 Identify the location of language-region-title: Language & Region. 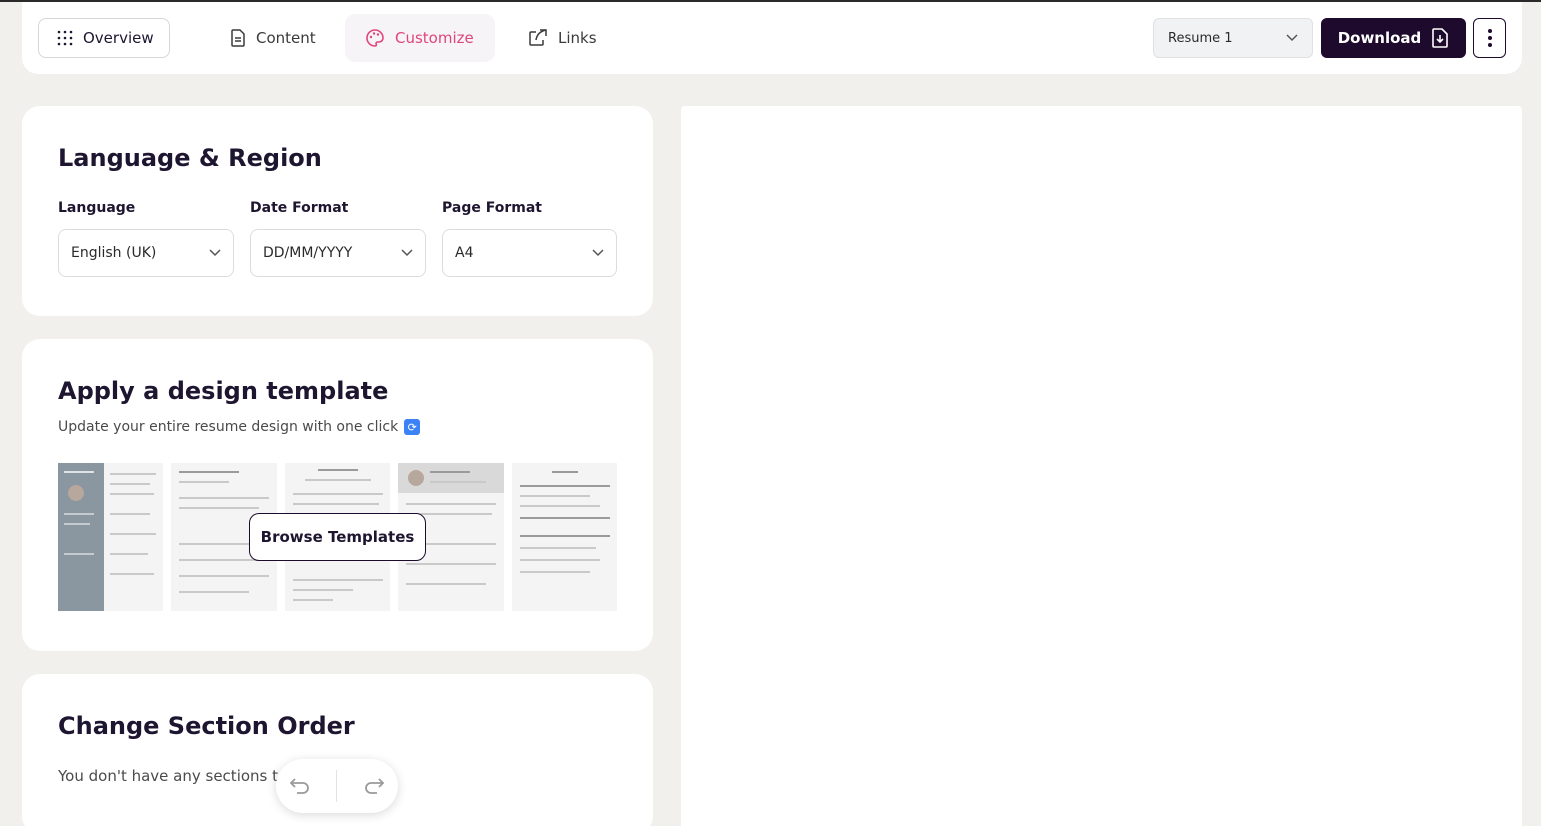
(190, 158).